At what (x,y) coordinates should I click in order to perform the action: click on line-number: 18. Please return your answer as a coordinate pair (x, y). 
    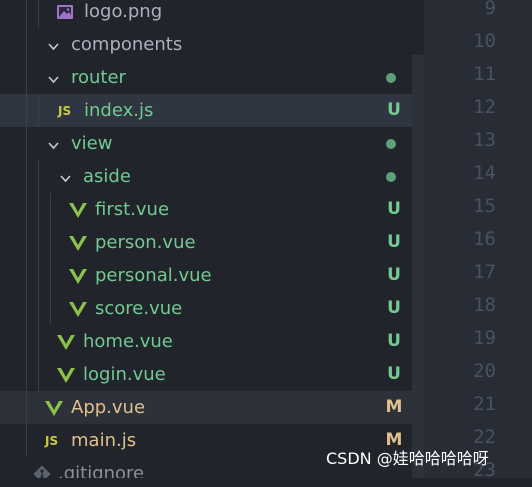
    Looking at the image, I should click on (484, 305).